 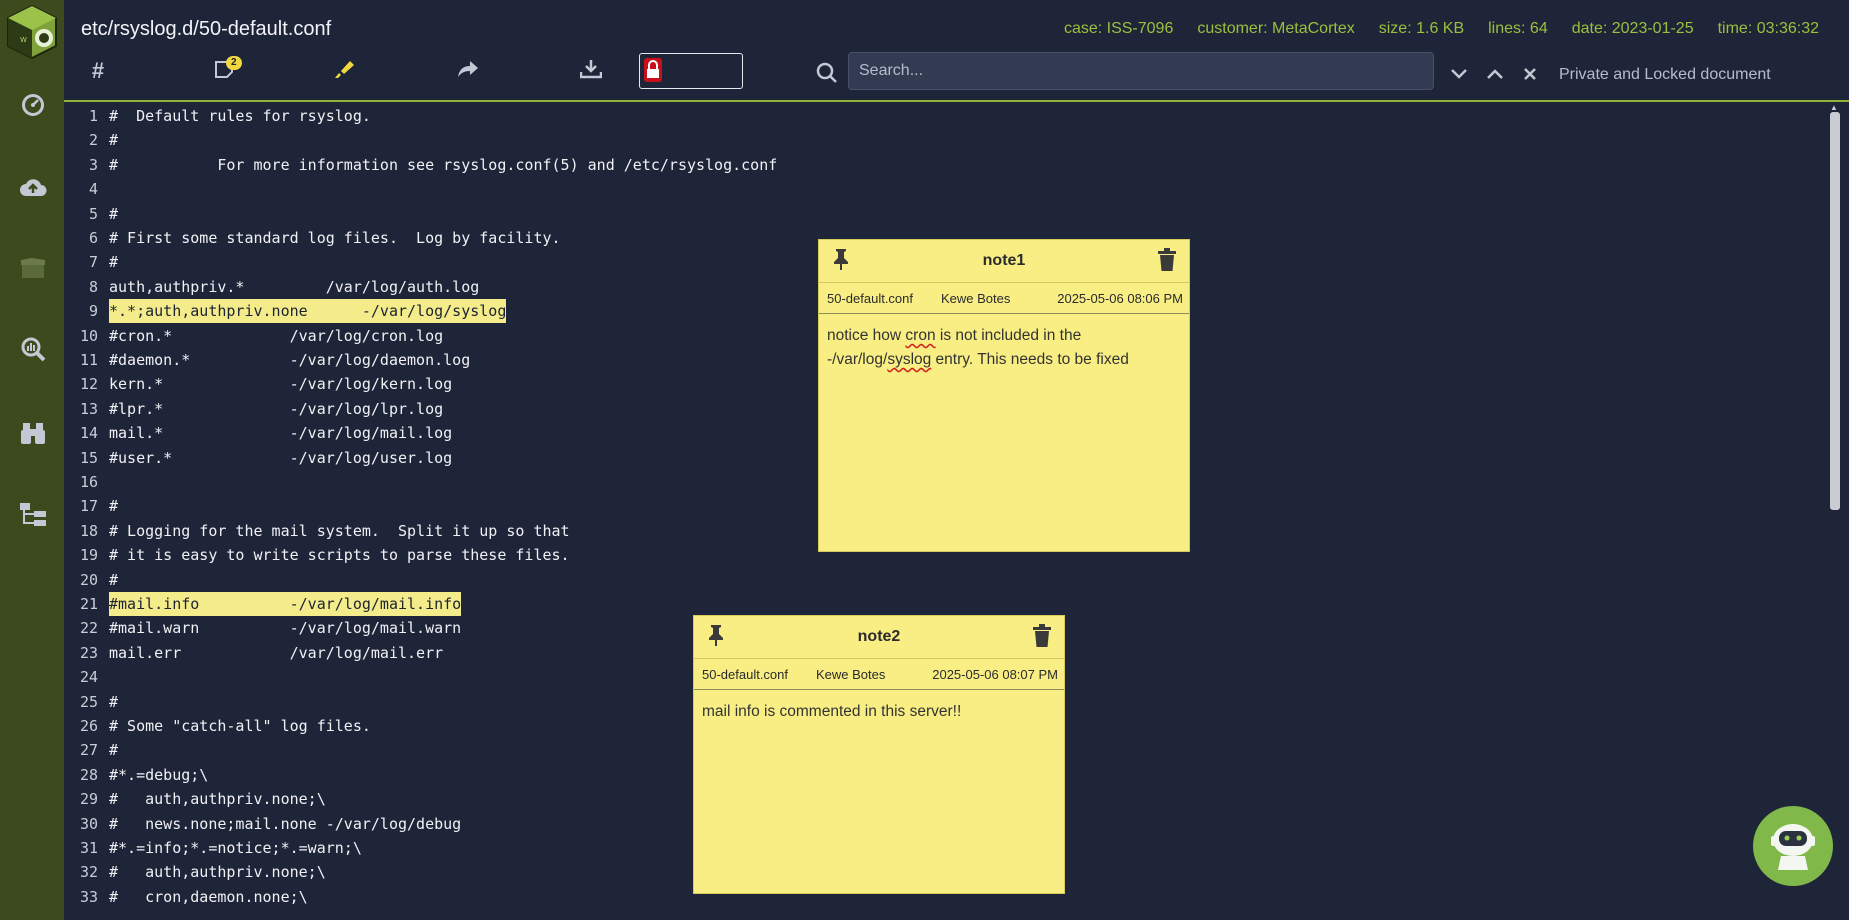 What do you see at coordinates (159, 774) in the screenshot?
I see `code-text: #*.=debug;\` at bounding box center [159, 774].